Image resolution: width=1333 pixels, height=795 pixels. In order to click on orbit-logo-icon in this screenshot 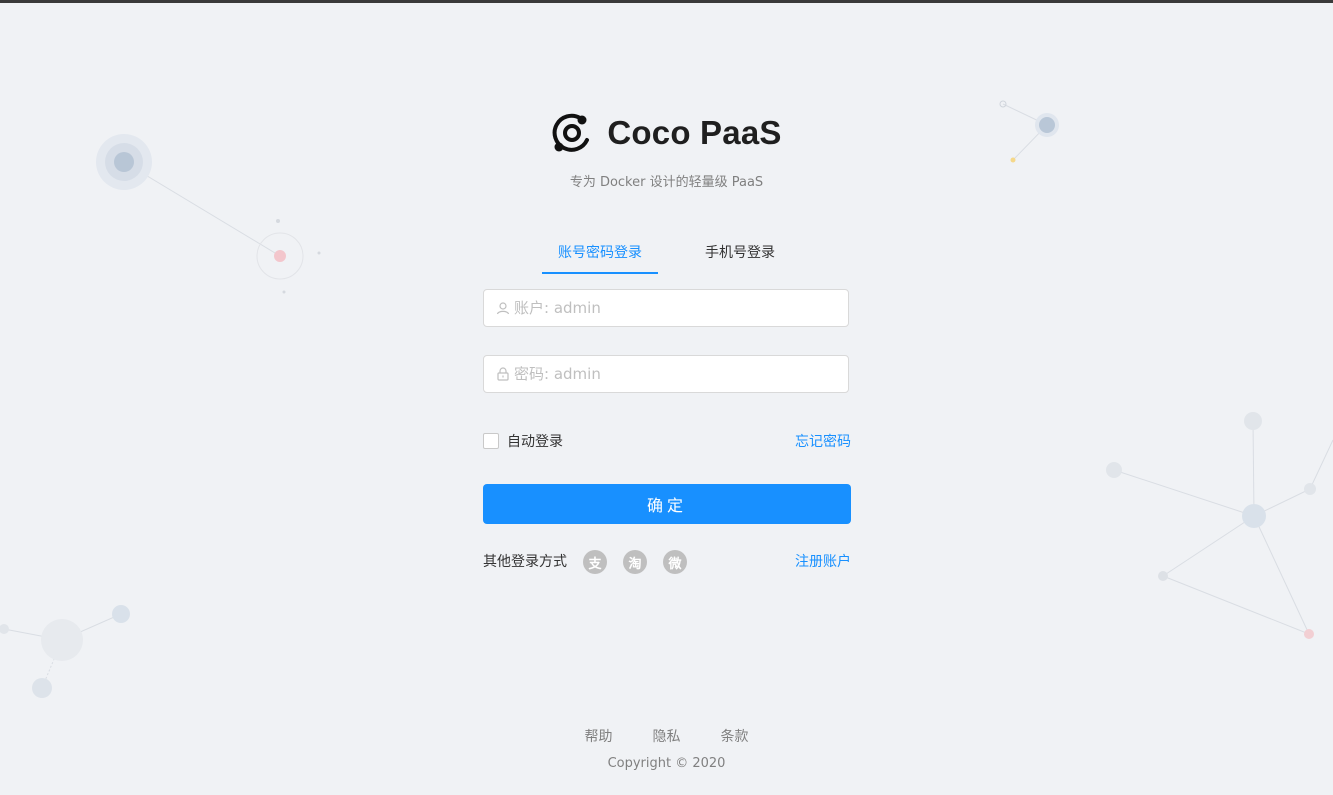, I will do `click(571, 132)`.